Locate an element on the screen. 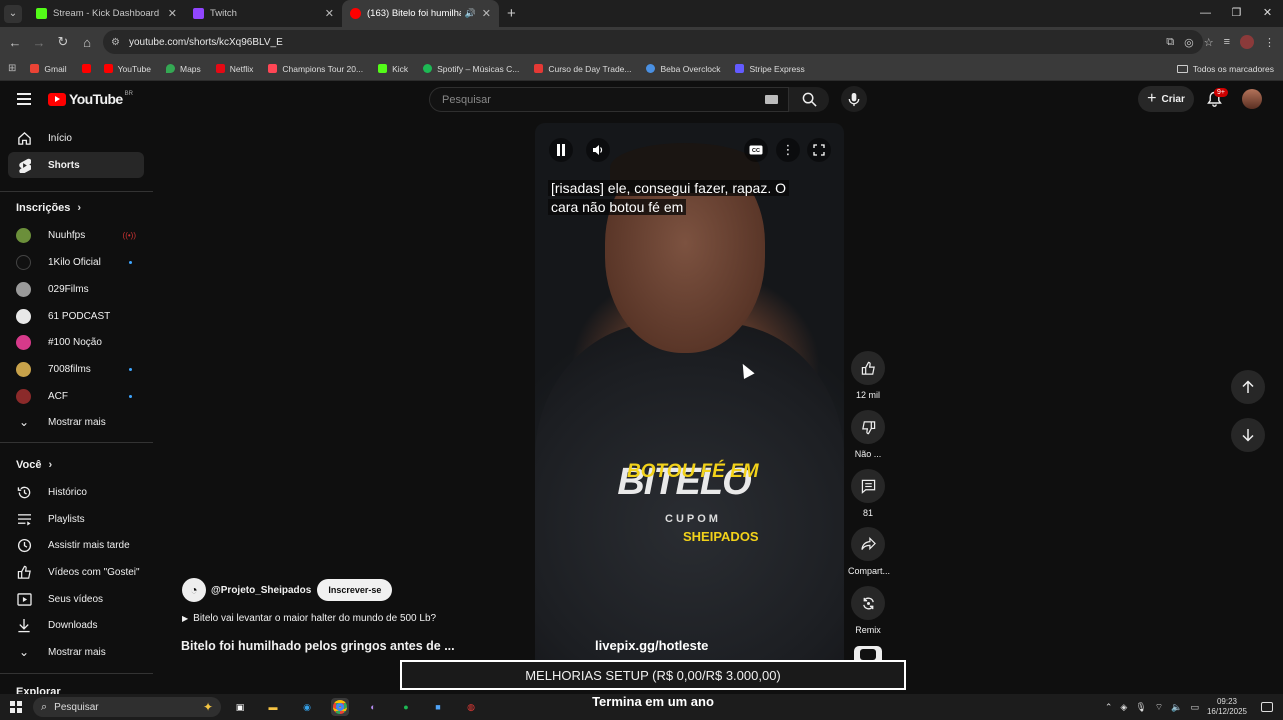 This screenshot has height=720, width=1283. sidebar-sub-nuuhfps: Nuuhfps ((•)) is located at coordinates (76, 235).